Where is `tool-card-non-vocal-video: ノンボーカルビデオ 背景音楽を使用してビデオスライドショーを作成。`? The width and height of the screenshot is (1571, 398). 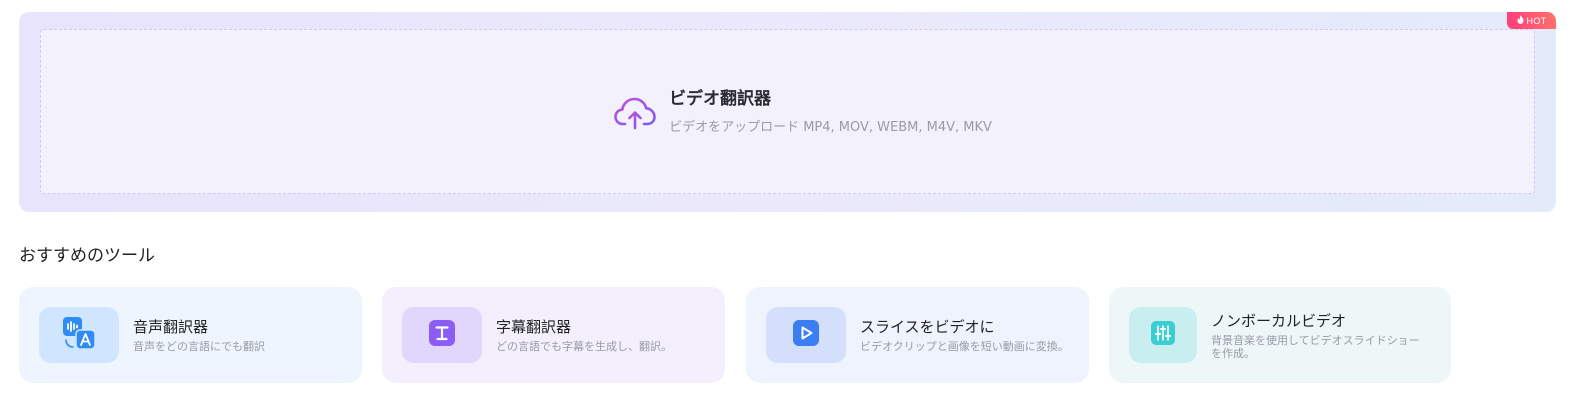 tool-card-non-vocal-video: ノンボーカルビデオ 背景音楽を使用してビデオスライドショーを作成。 is located at coordinates (1280, 335).